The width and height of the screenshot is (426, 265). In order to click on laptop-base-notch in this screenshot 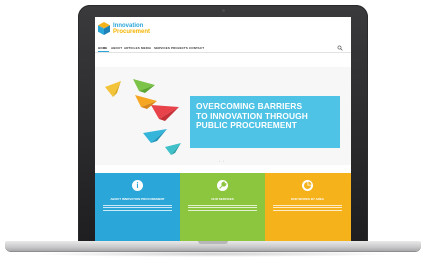, I will do `click(213, 242)`.